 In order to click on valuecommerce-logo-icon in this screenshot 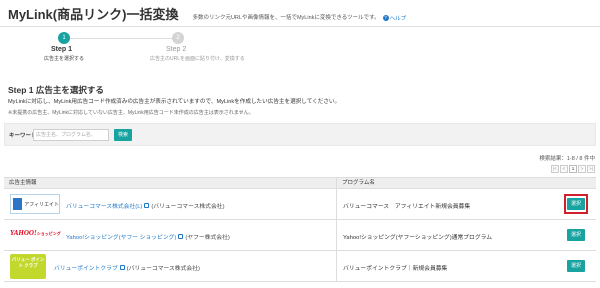, I will do `click(18, 204)`.